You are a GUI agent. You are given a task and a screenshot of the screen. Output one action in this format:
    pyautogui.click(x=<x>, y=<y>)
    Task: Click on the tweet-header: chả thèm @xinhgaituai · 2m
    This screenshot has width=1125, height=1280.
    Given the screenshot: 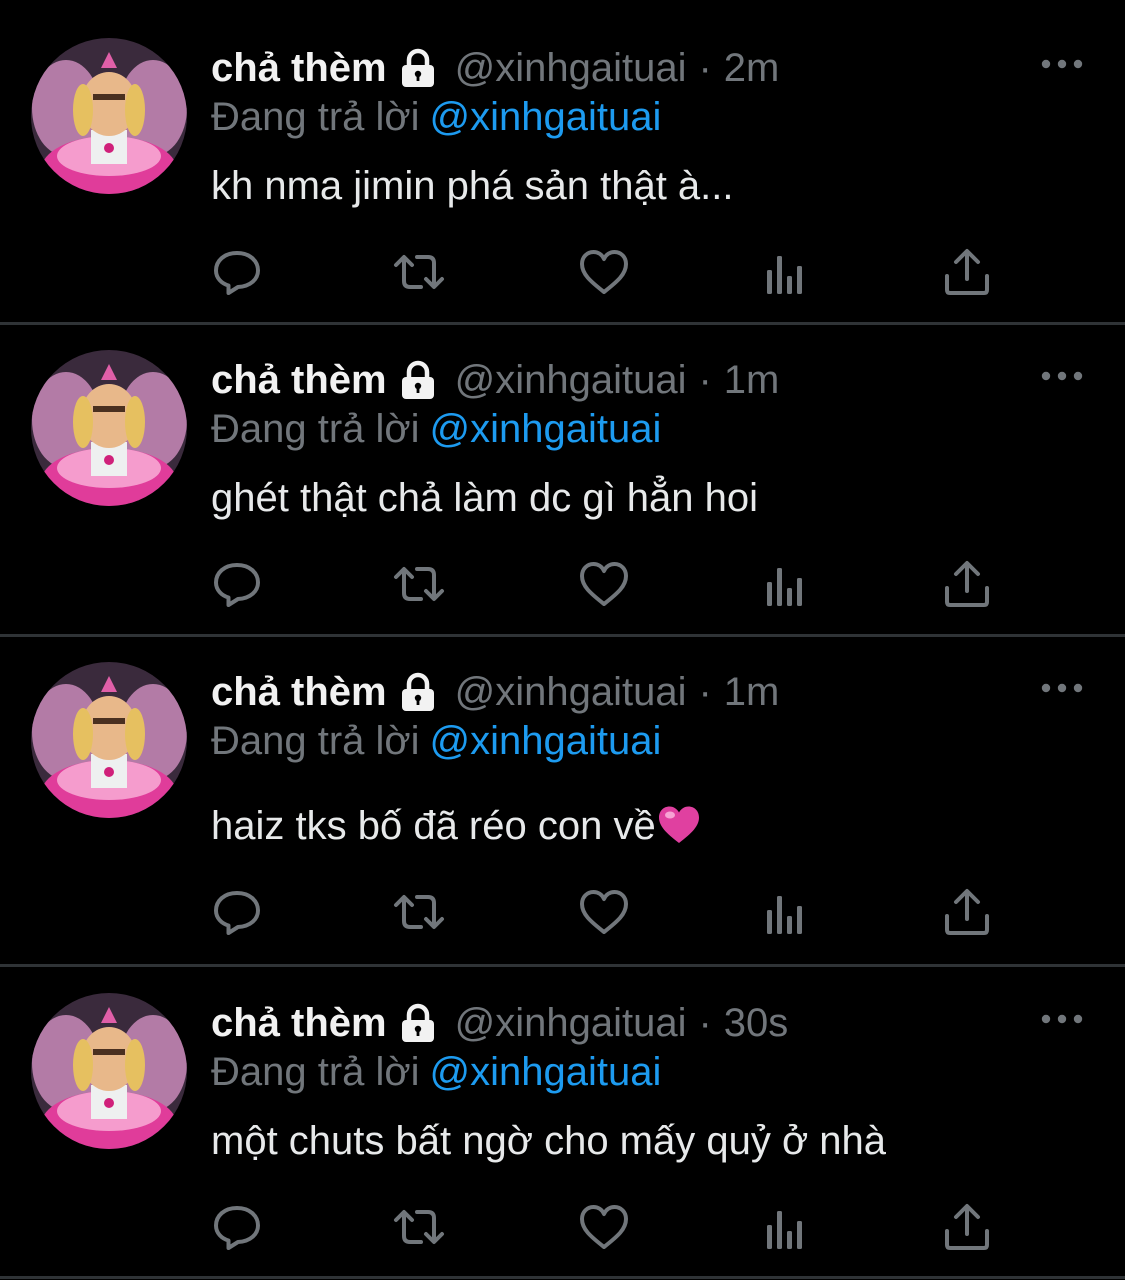 What is the action you would take?
    pyautogui.click(x=495, y=68)
    